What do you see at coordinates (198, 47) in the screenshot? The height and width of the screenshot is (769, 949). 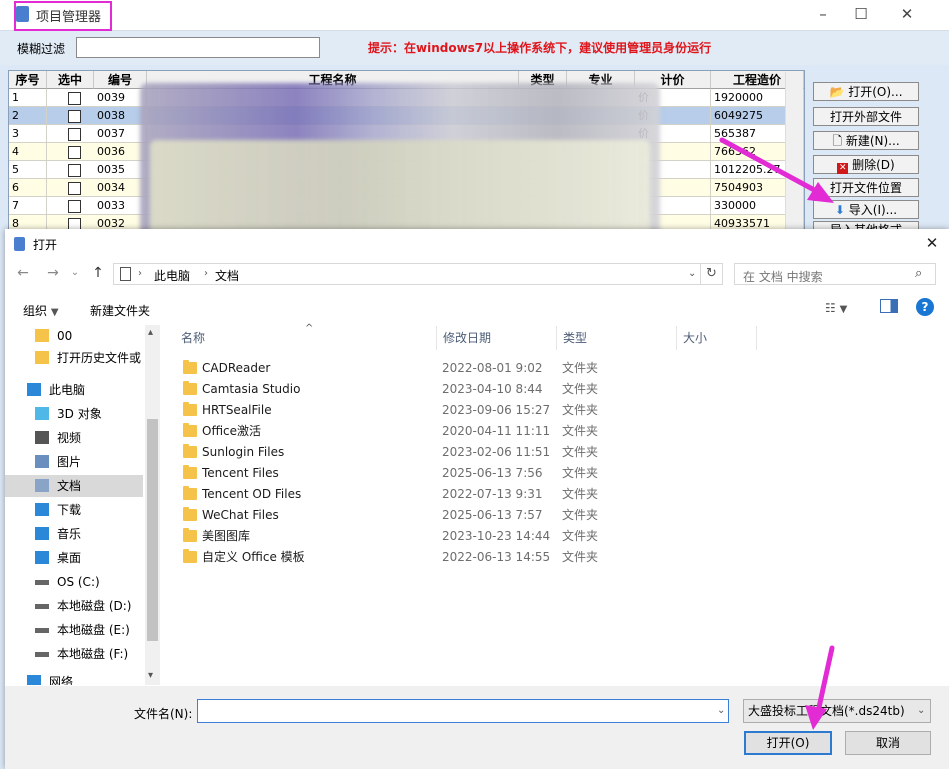 I see `filter-input` at bounding box center [198, 47].